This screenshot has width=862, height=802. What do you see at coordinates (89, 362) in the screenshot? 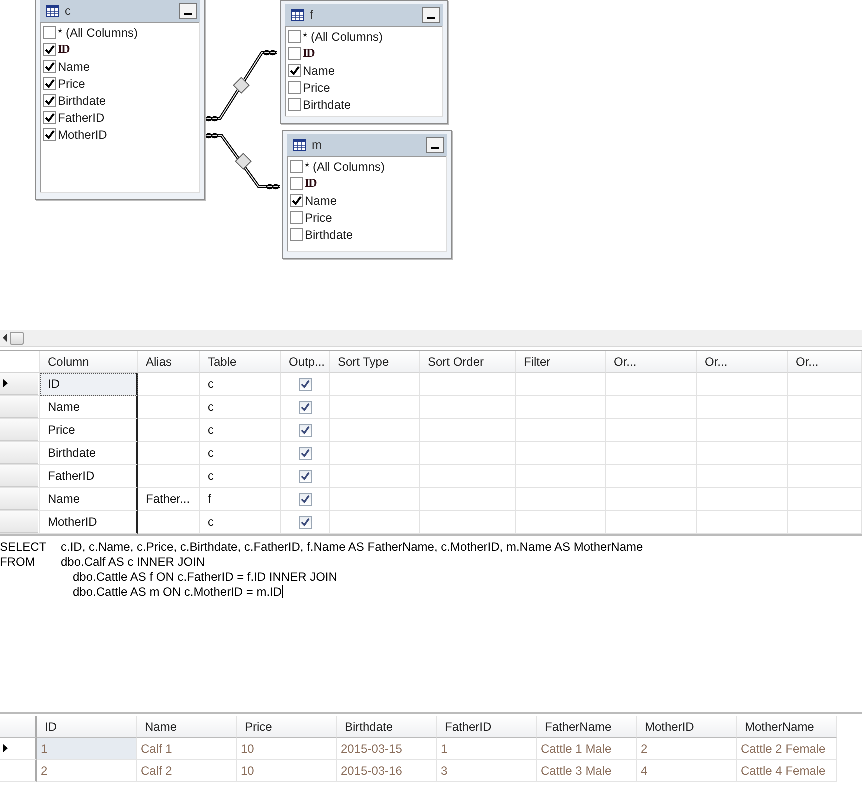
I see `column-header: Column` at bounding box center [89, 362].